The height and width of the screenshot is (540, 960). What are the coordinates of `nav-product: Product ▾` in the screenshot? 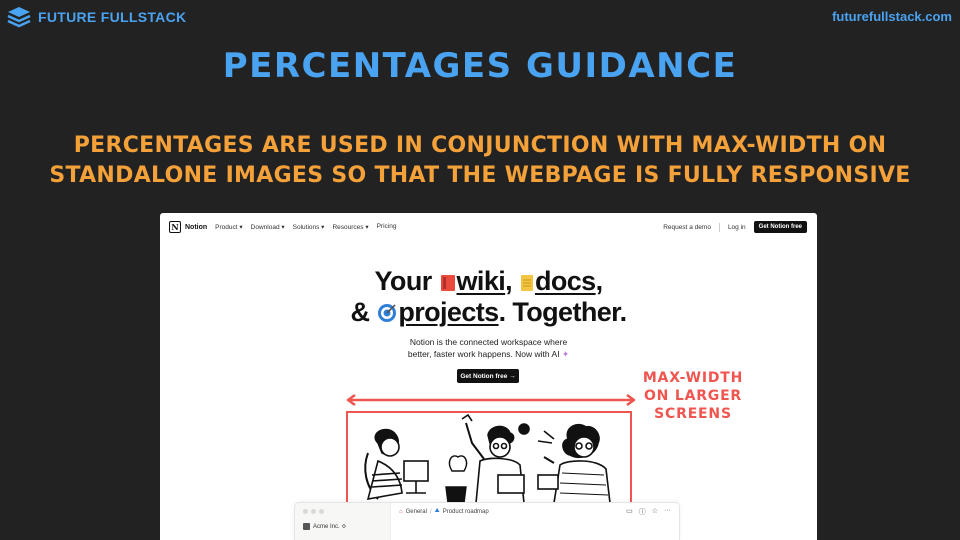 It's located at (228, 227).